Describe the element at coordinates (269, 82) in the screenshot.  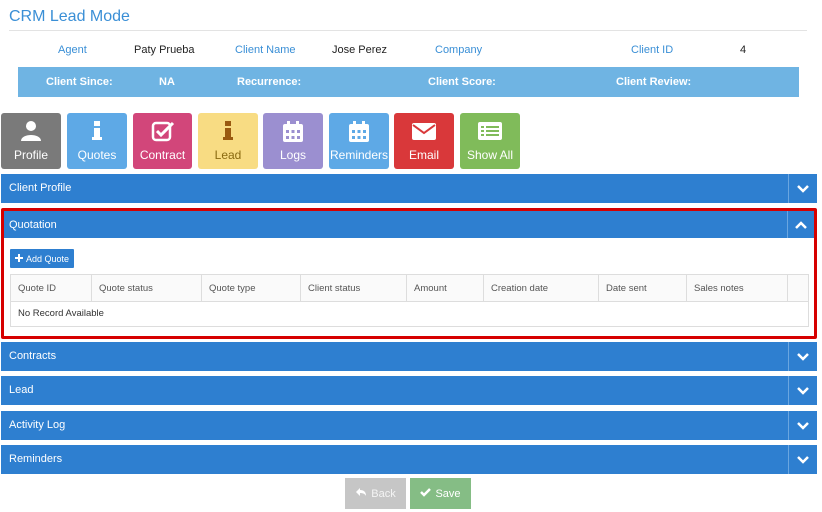
I see `recurrence-label: Recurrence:` at that location.